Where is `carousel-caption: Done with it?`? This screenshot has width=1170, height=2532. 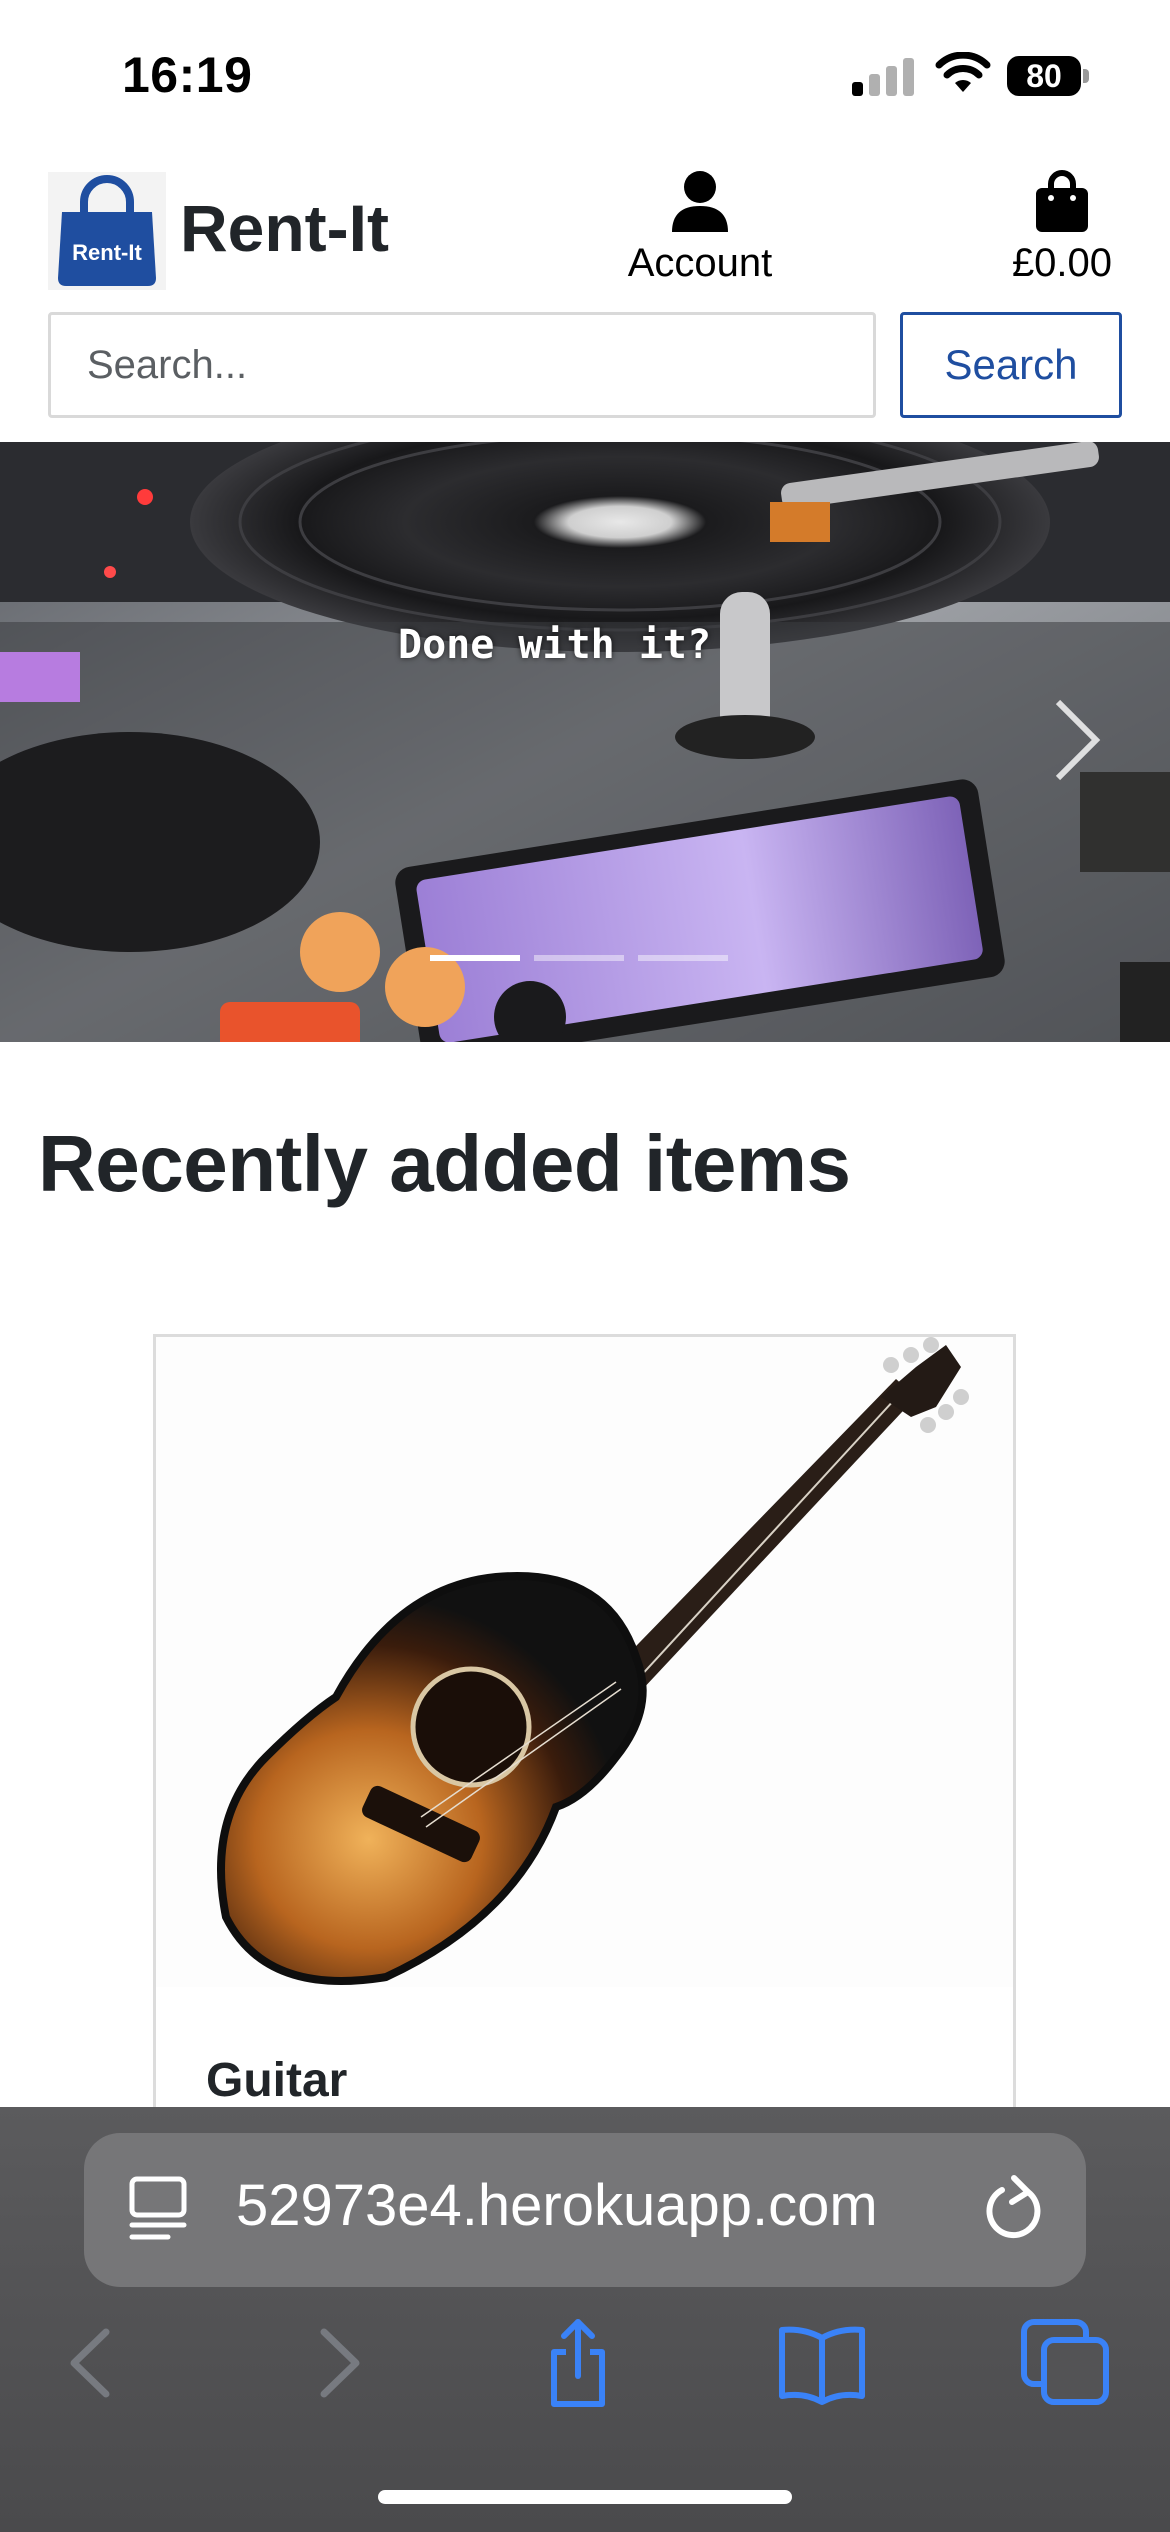 carousel-caption: Done with it? is located at coordinates (555, 645).